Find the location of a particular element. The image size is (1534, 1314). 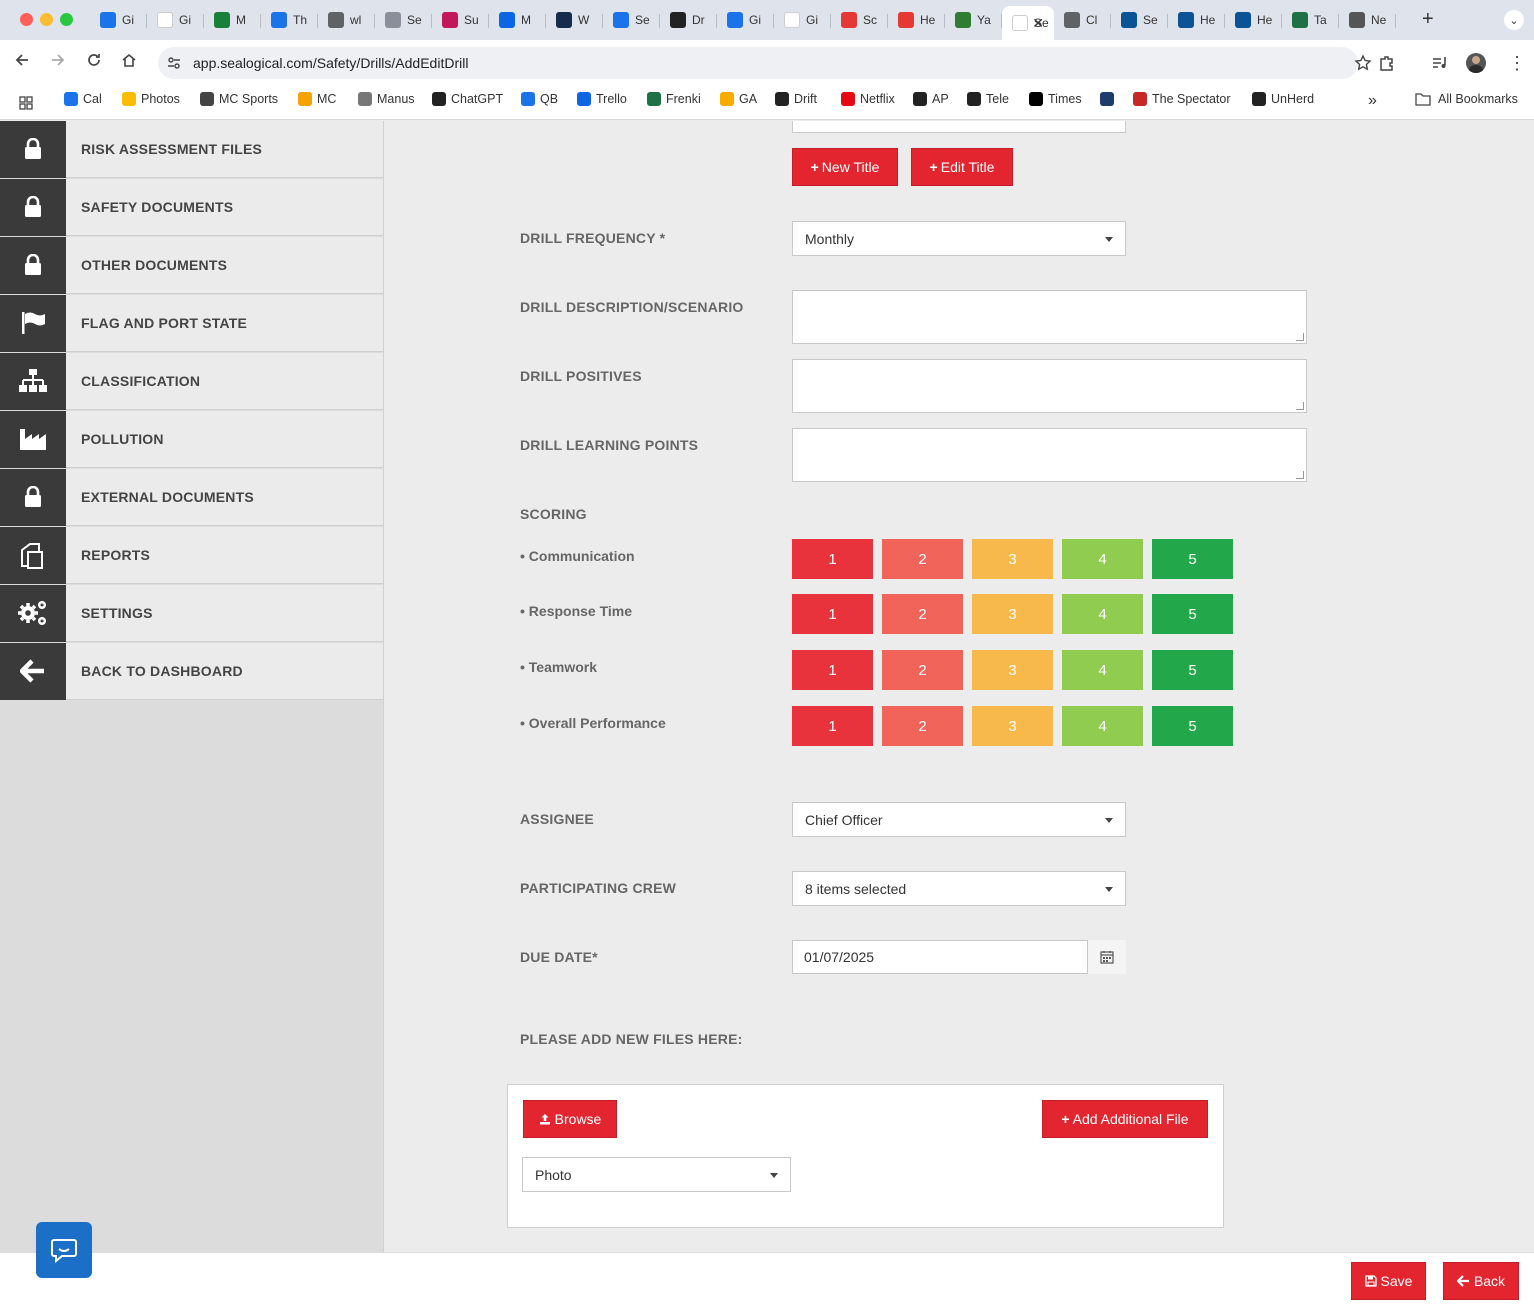

browser-tab: W is located at coordinates (574, 20).